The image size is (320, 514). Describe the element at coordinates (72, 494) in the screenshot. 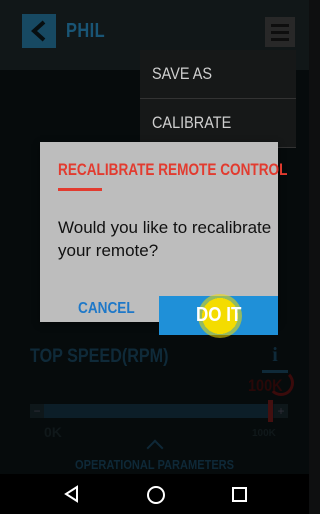

I see `nav-back-icon` at that location.